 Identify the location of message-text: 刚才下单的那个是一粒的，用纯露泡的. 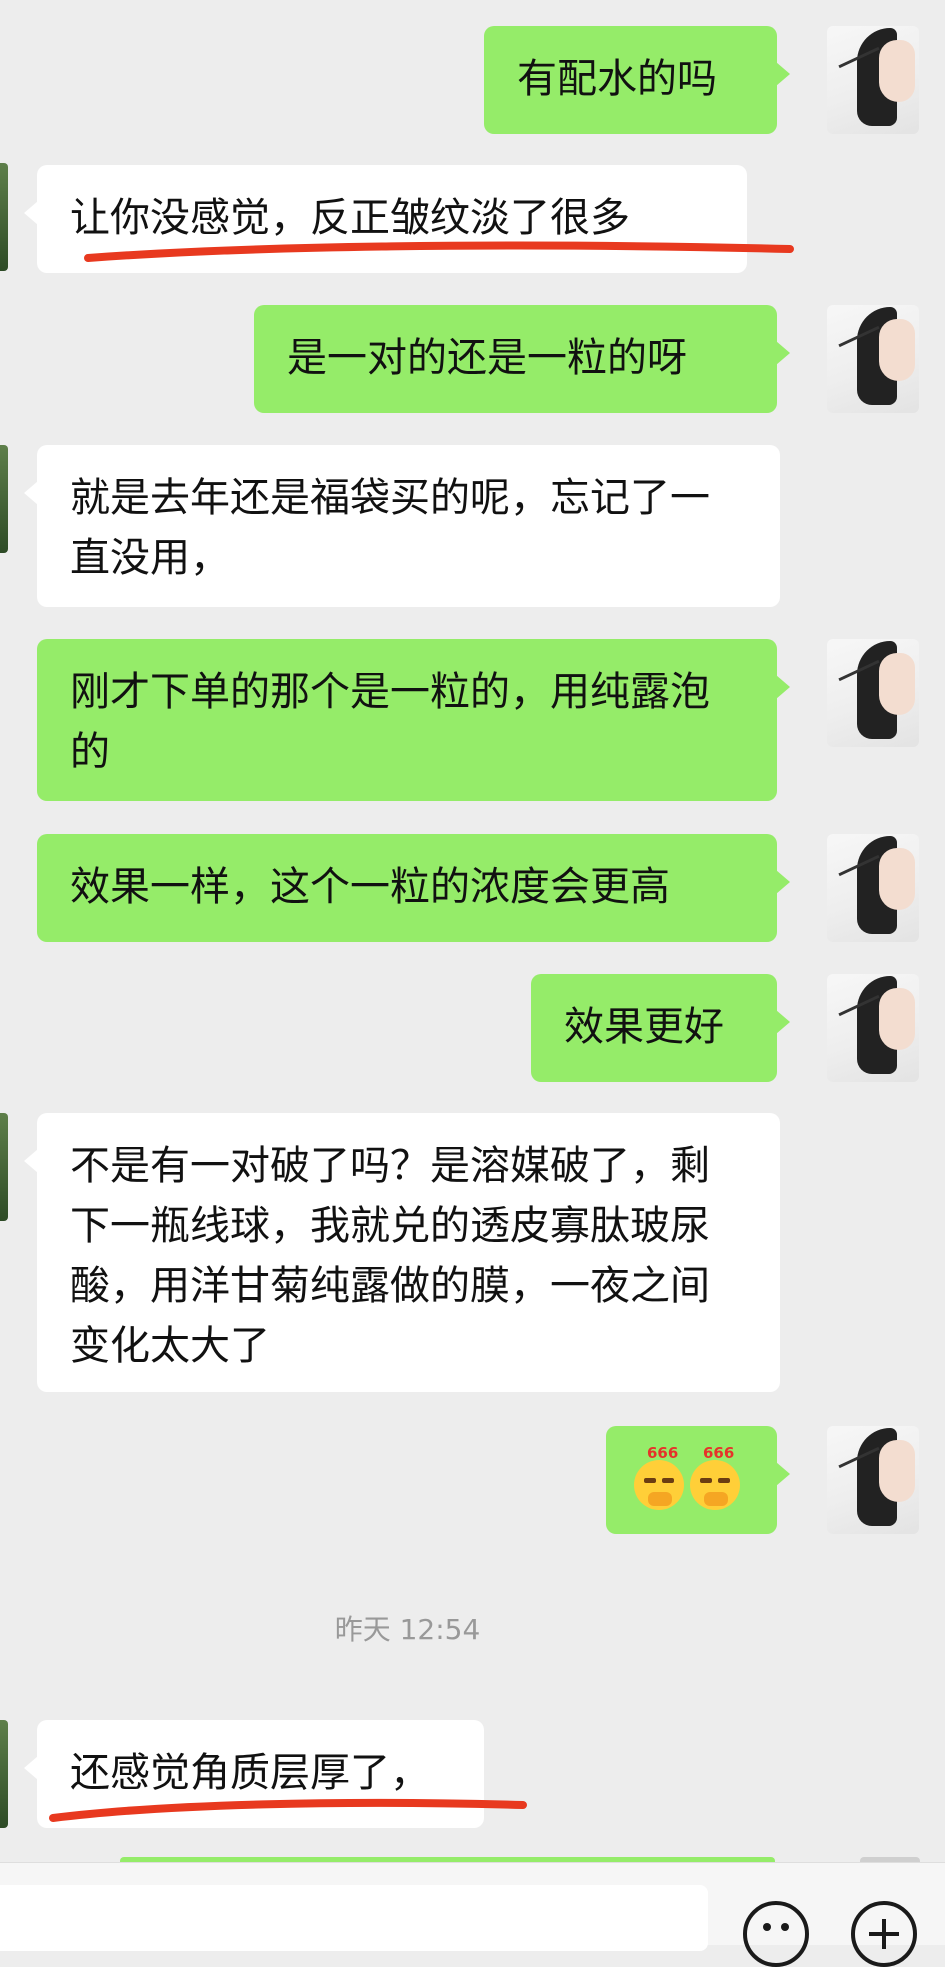
(390, 722).